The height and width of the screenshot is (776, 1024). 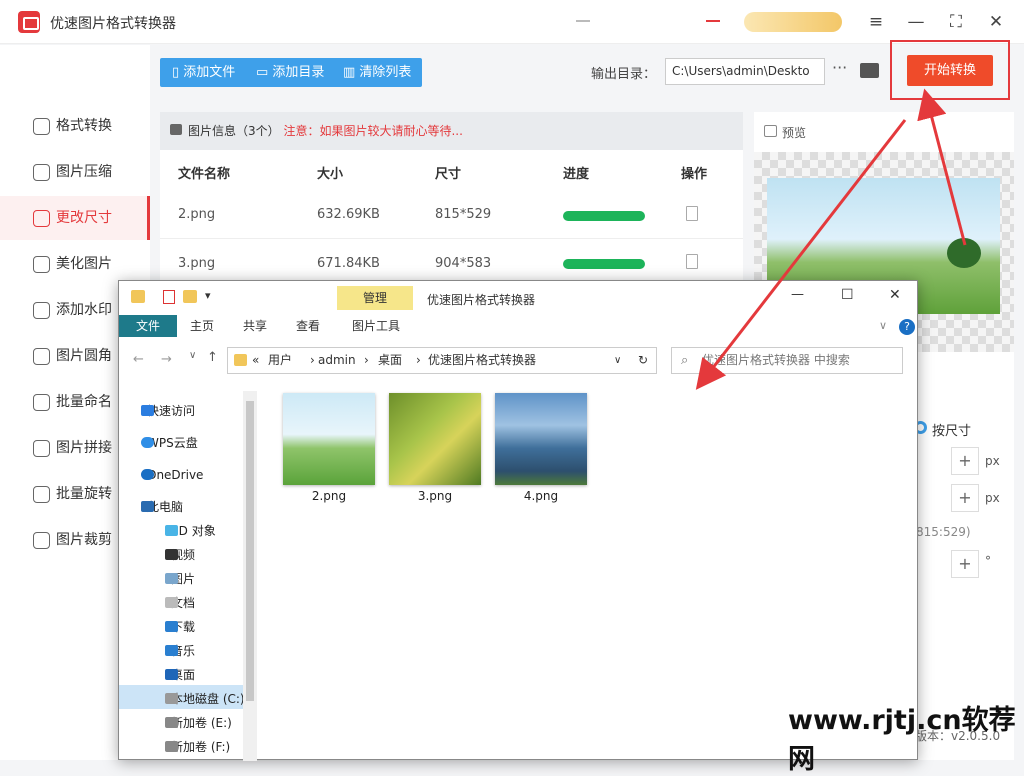 I want to click on arrow-to-start-button, so click(x=942, y=167).